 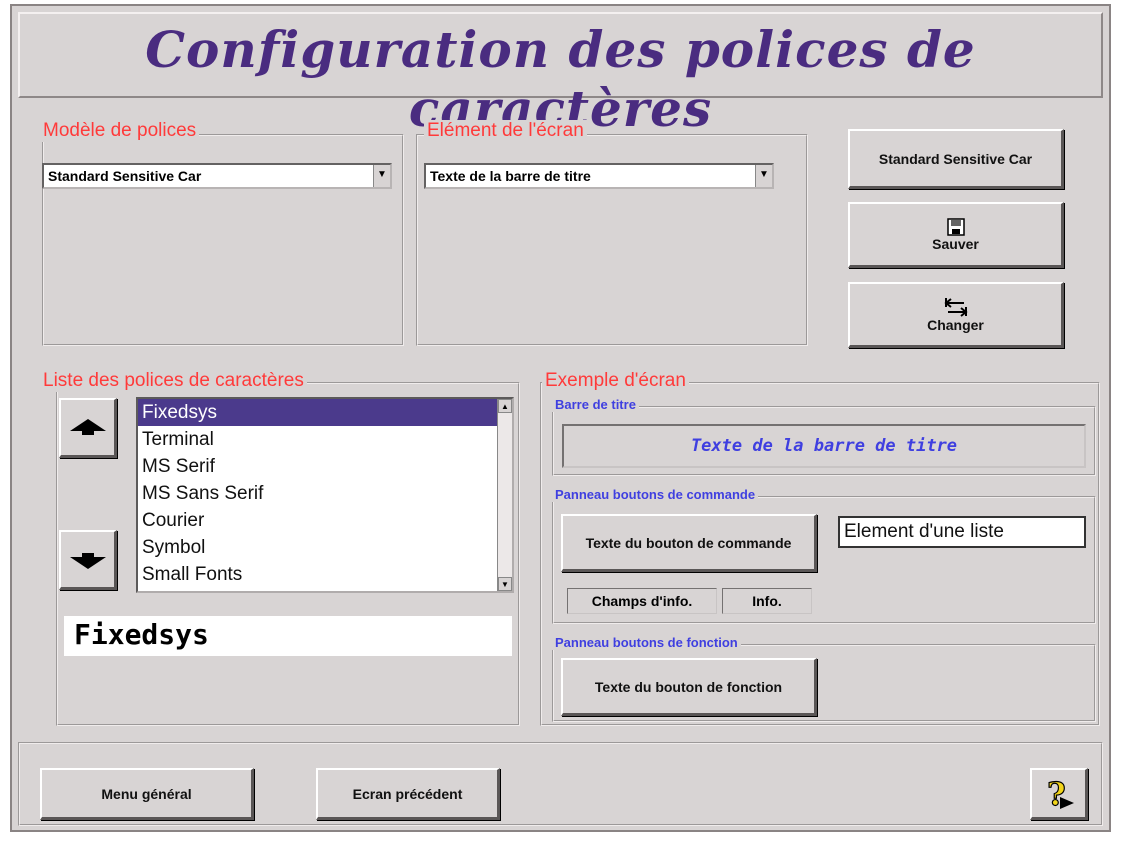 What do you see at coordinates (955, 324) in the screenshot?
I see `change-button-label: Changer` at bounding box center [955, 324].